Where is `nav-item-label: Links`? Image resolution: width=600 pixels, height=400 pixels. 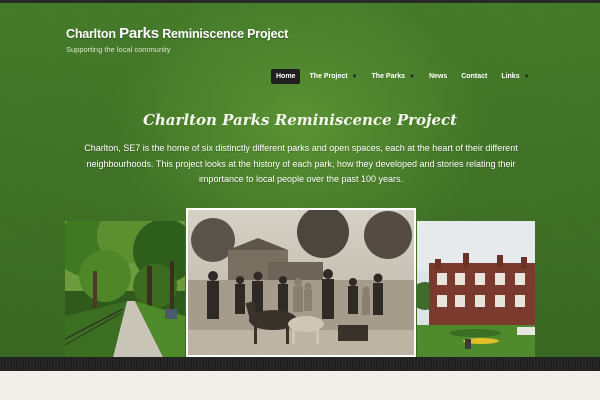 nav-item-label: Links is located at coordinates (510, 76).